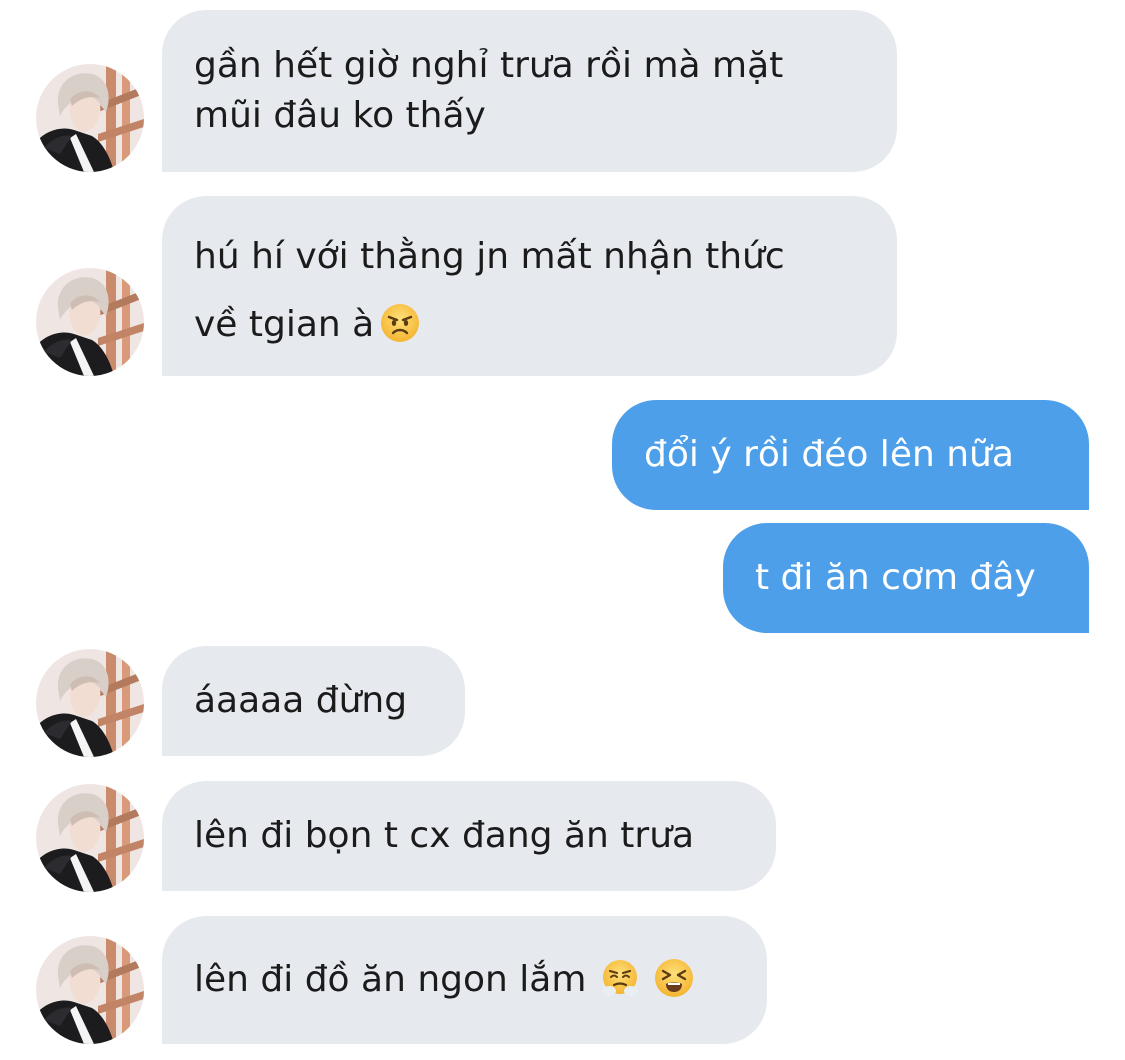 This screenshot has height=1060, width=1125. I want to click on message-text-line: mũi đâu ko thấy, so click(340, 115).